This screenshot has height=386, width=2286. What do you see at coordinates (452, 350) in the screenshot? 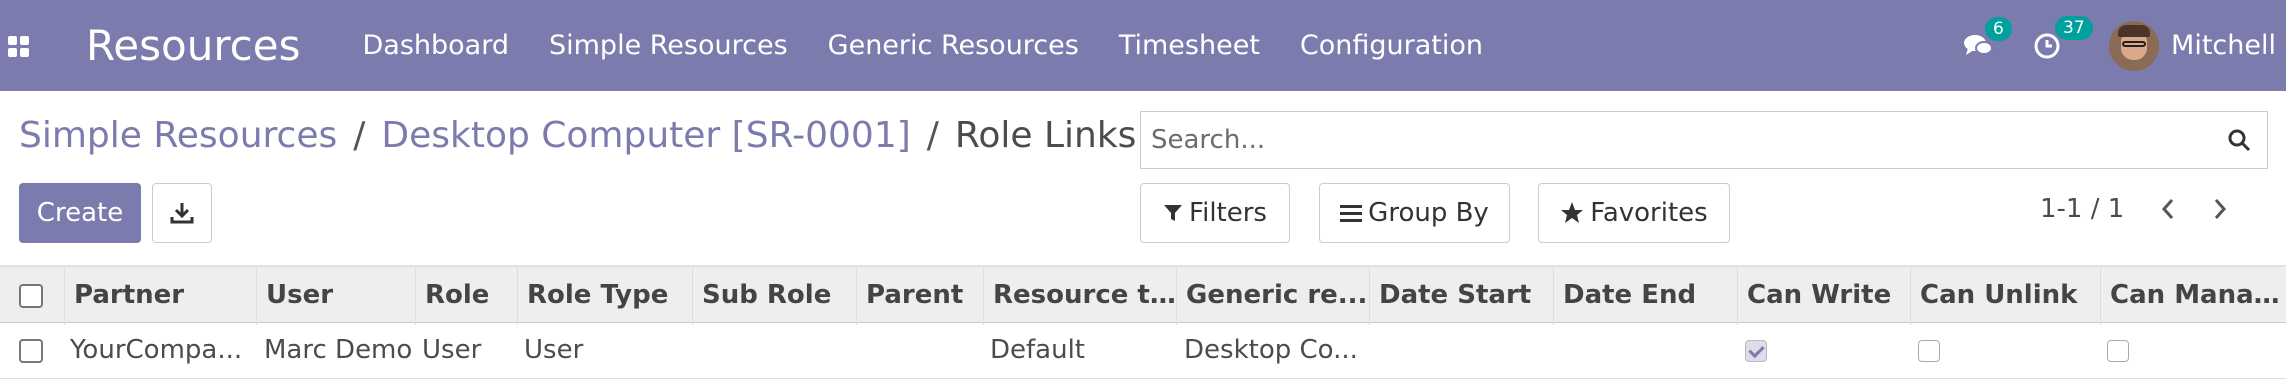
I see `cell-role: User` at bounding box center [452, 350].